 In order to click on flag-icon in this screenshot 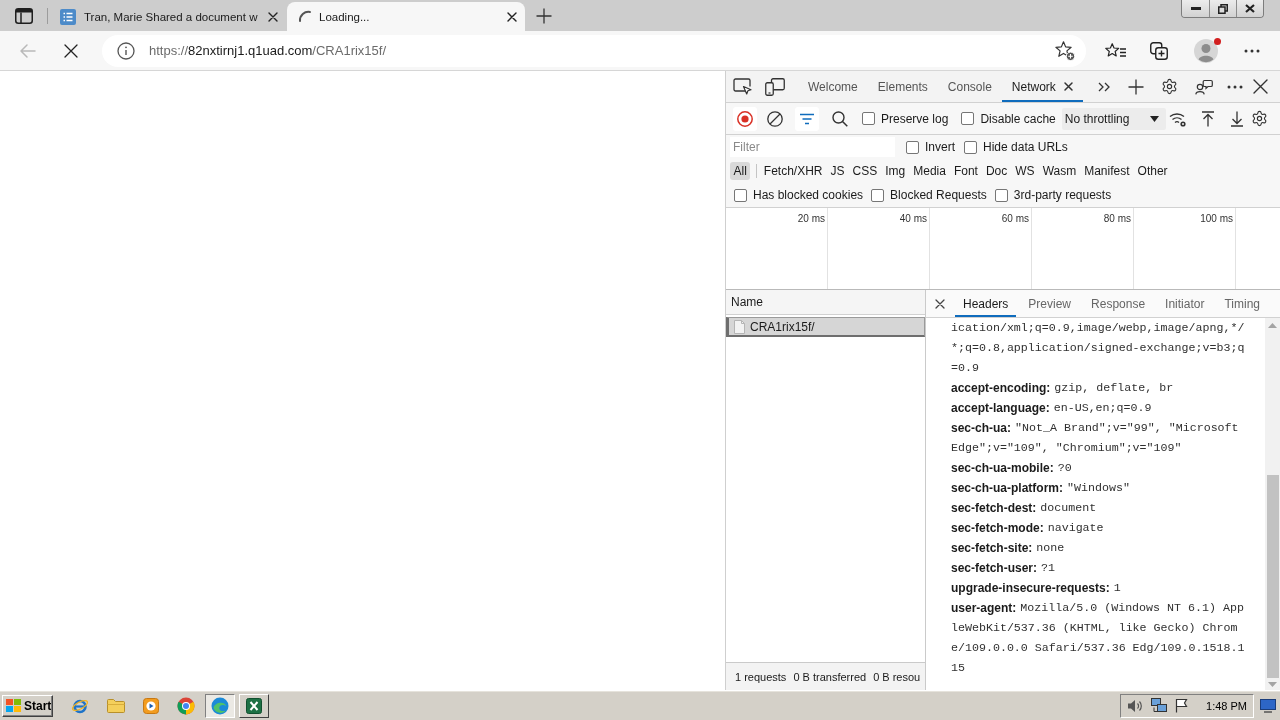, I will do `click(1182, 705)`.